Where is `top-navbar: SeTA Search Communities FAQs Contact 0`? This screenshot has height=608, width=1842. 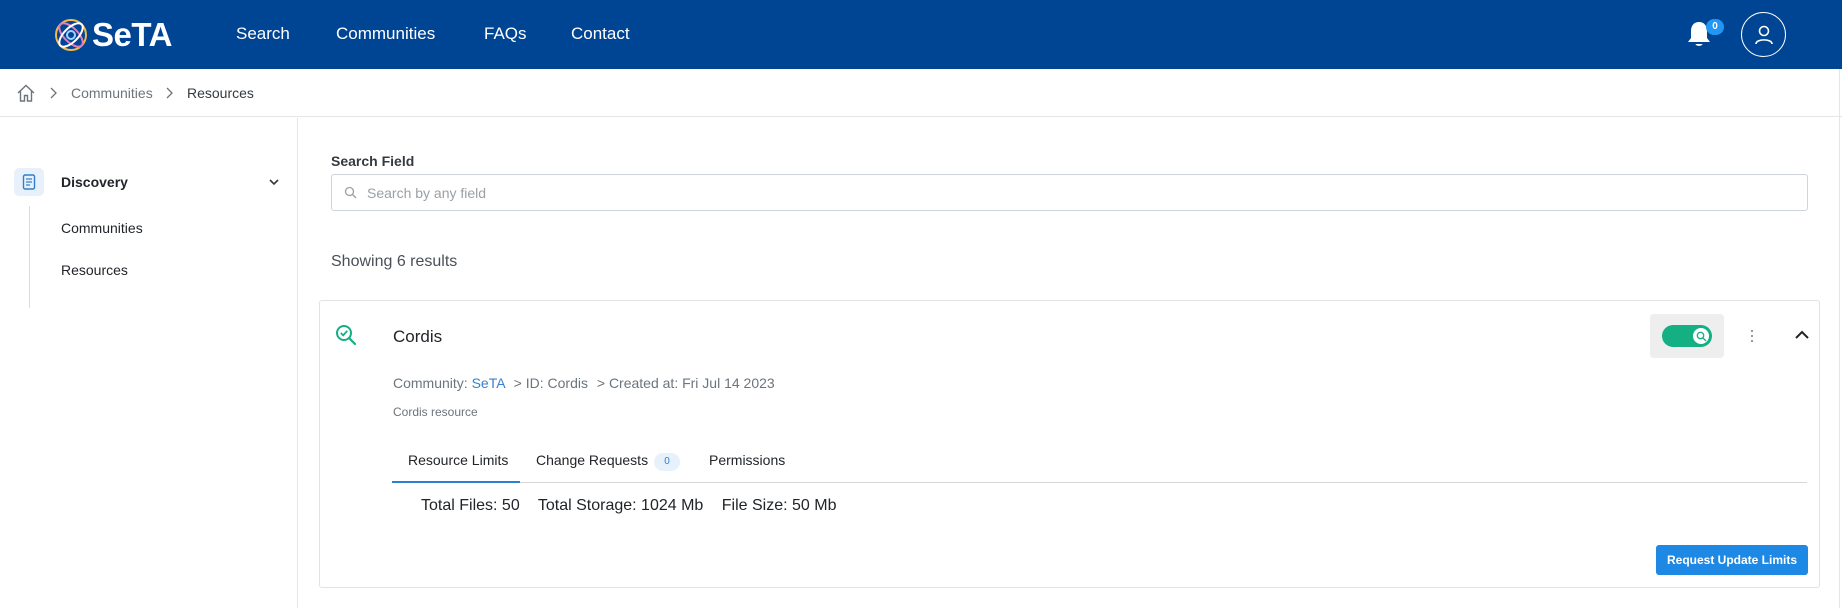
top-navbar: SeTA Search Communities FAQs Contact 0 is located at coordinates (921, 34).